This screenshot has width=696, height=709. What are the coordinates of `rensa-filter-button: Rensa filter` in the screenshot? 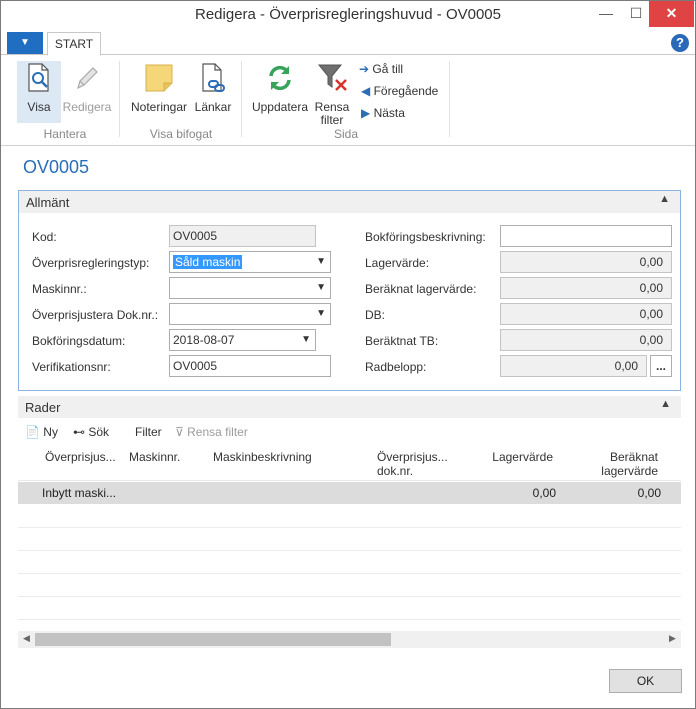 It's located at (332, 94).